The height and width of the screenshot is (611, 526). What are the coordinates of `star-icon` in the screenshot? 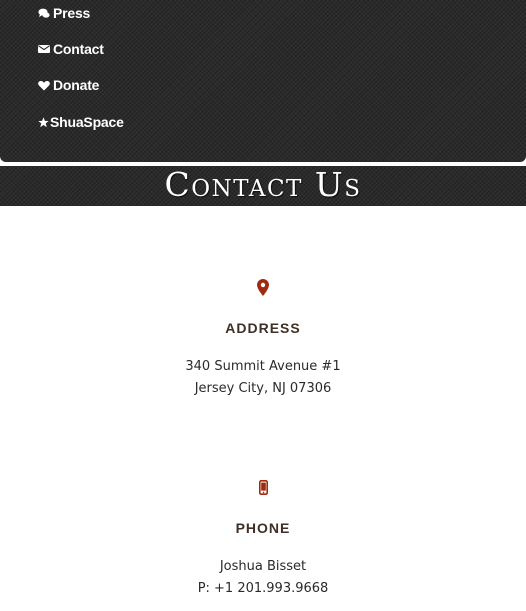 It's located at (43, 122).